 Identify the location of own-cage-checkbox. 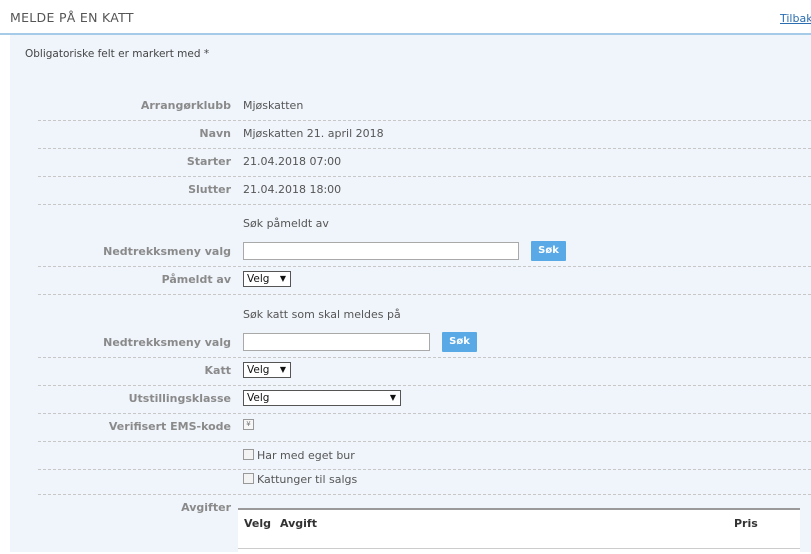
(248, 454).